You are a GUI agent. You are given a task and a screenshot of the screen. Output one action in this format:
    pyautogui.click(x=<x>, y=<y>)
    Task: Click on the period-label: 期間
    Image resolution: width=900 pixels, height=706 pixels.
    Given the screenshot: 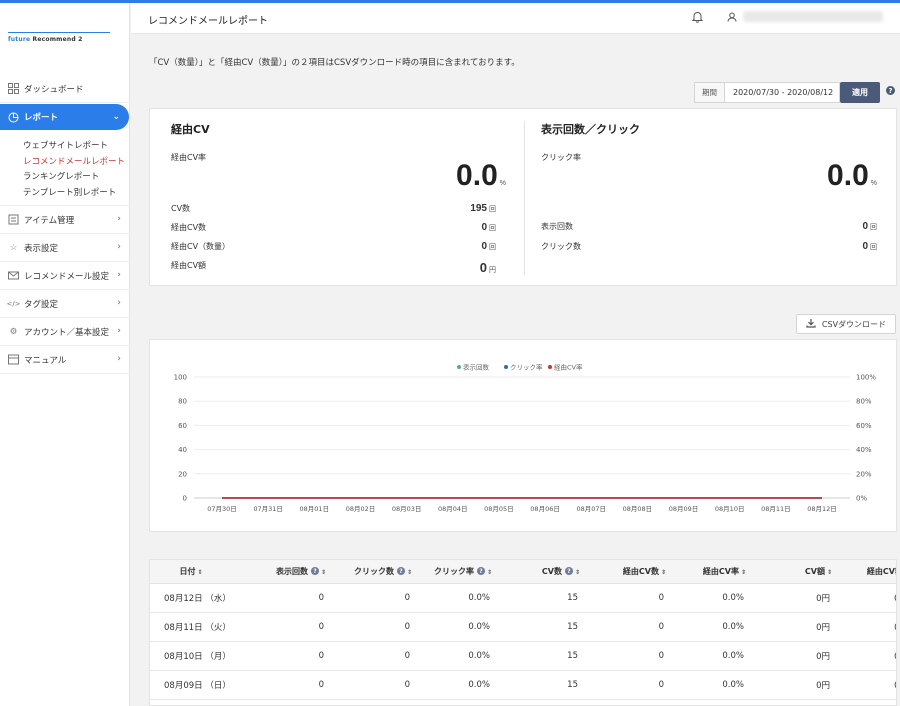 What is the action you would take?
    pyautogui.click(x=709, y=92)
    